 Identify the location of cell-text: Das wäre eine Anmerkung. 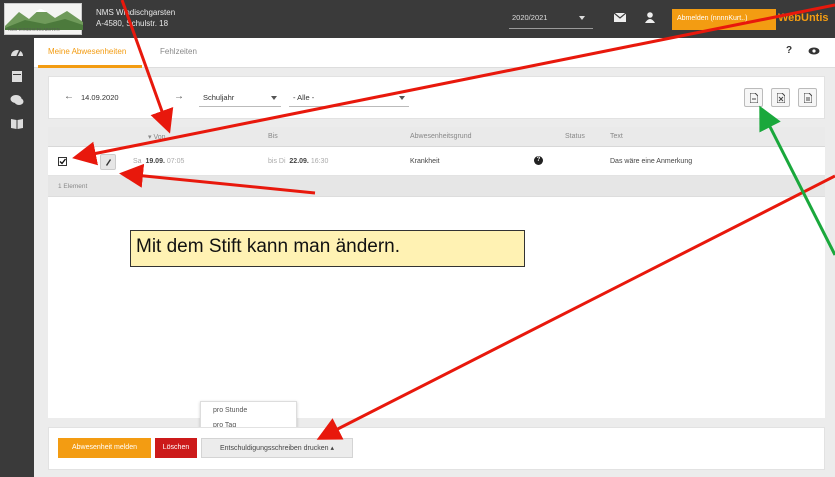
(651, 161).